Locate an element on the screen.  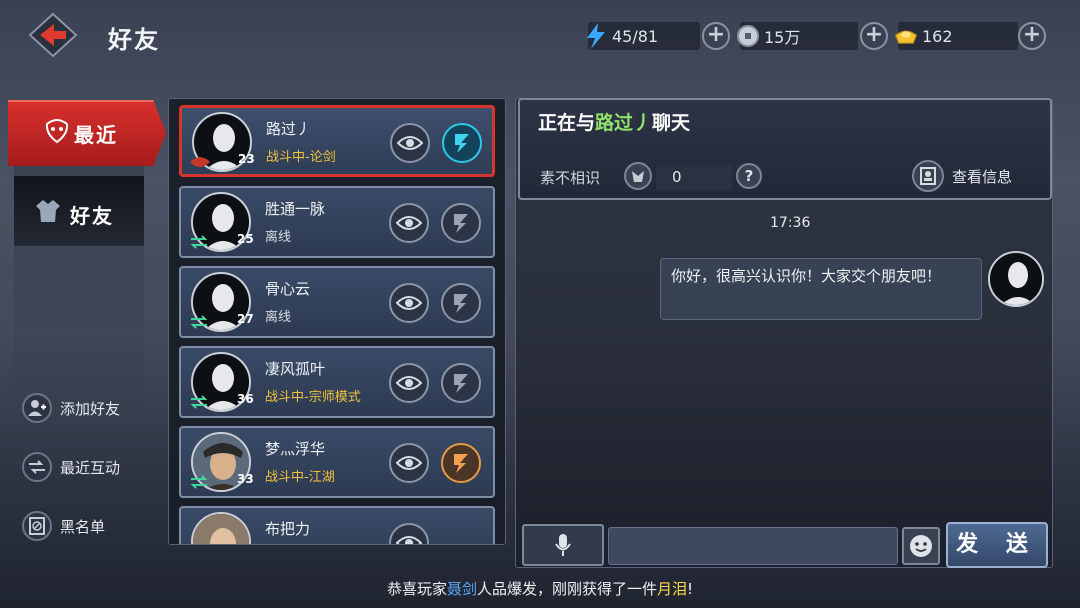
back-button is located at coordinates (53, 35).